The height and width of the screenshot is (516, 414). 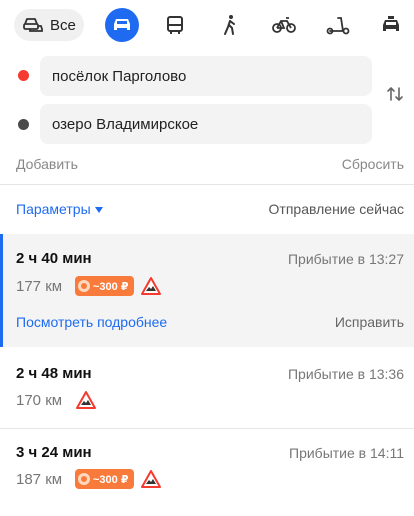 I want to click on route-duration: 2 ч 40 мин, so click(x=54, y=258).